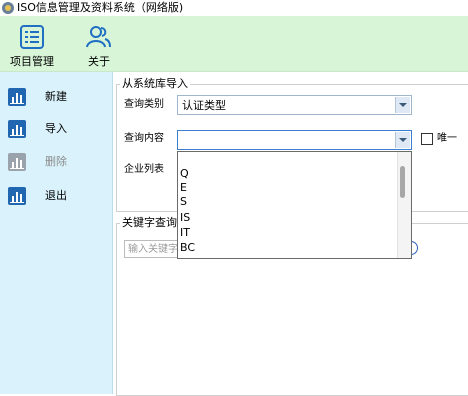 This screenshot has height=396, width=468. I want to click on sidebar-item-label: 退出, so click(56, 195).